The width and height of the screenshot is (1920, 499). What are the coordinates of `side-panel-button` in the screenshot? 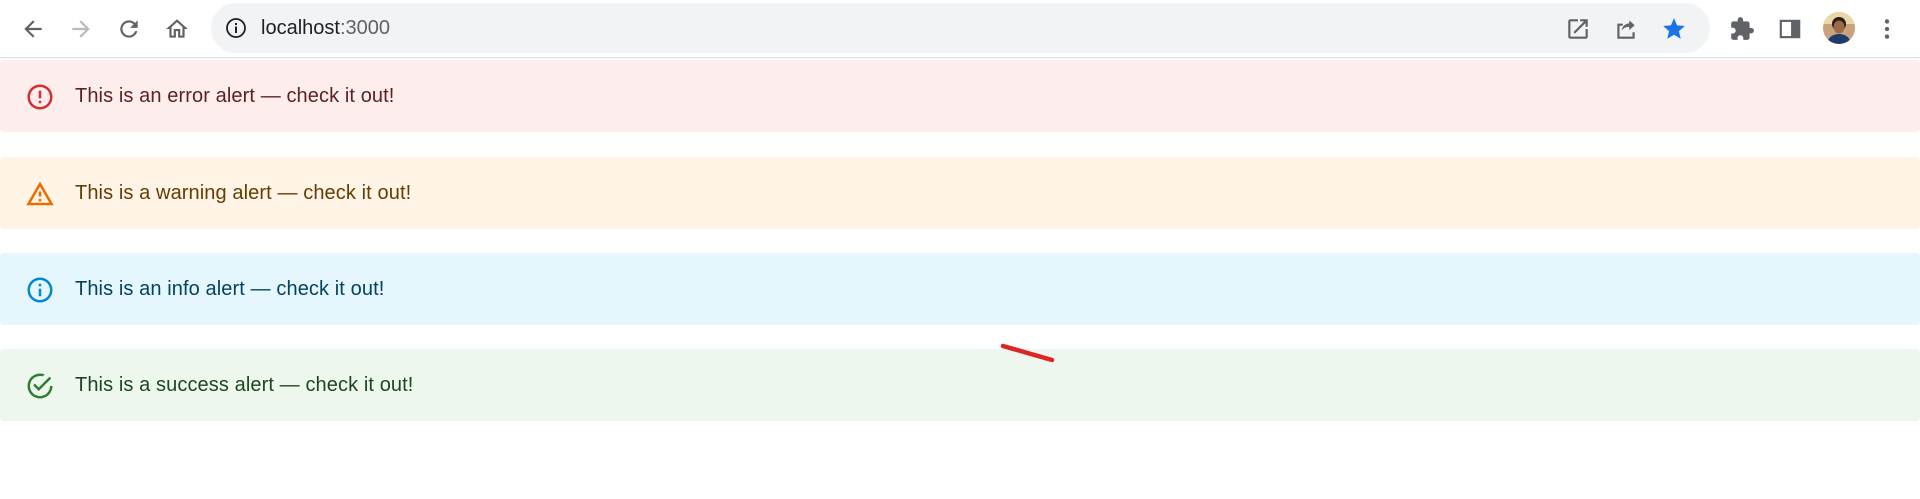 It's located at (1790, 29).